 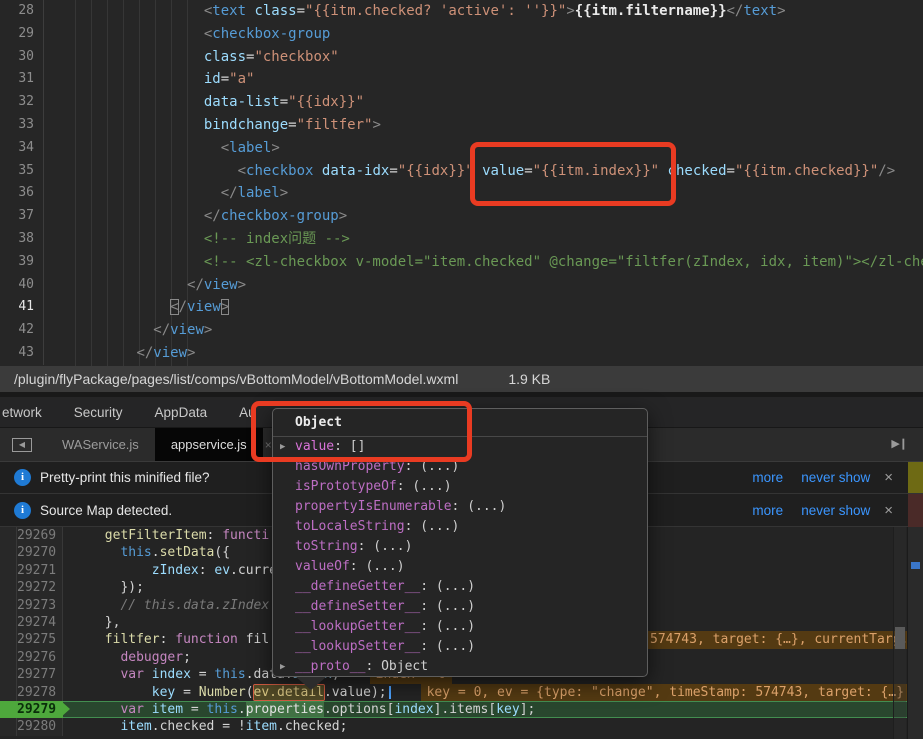 What do you see at coordinates (40, 605) in the screenshot?
I see `line-number: 29273` at bounding box center [40, 605].